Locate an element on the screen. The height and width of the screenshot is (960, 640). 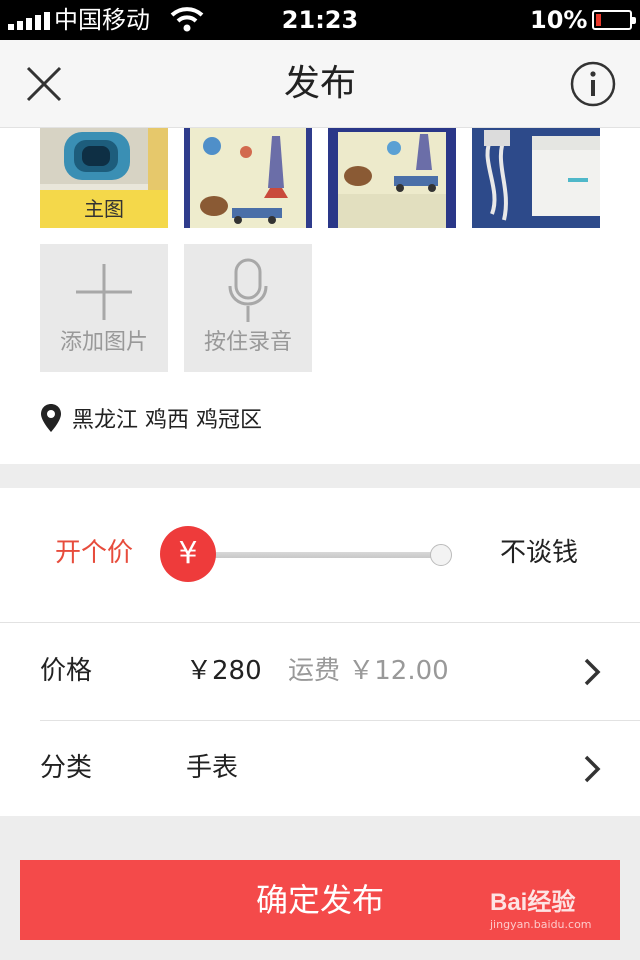
add-photo-label: 添加图片 is located at coordinates (103, 342).